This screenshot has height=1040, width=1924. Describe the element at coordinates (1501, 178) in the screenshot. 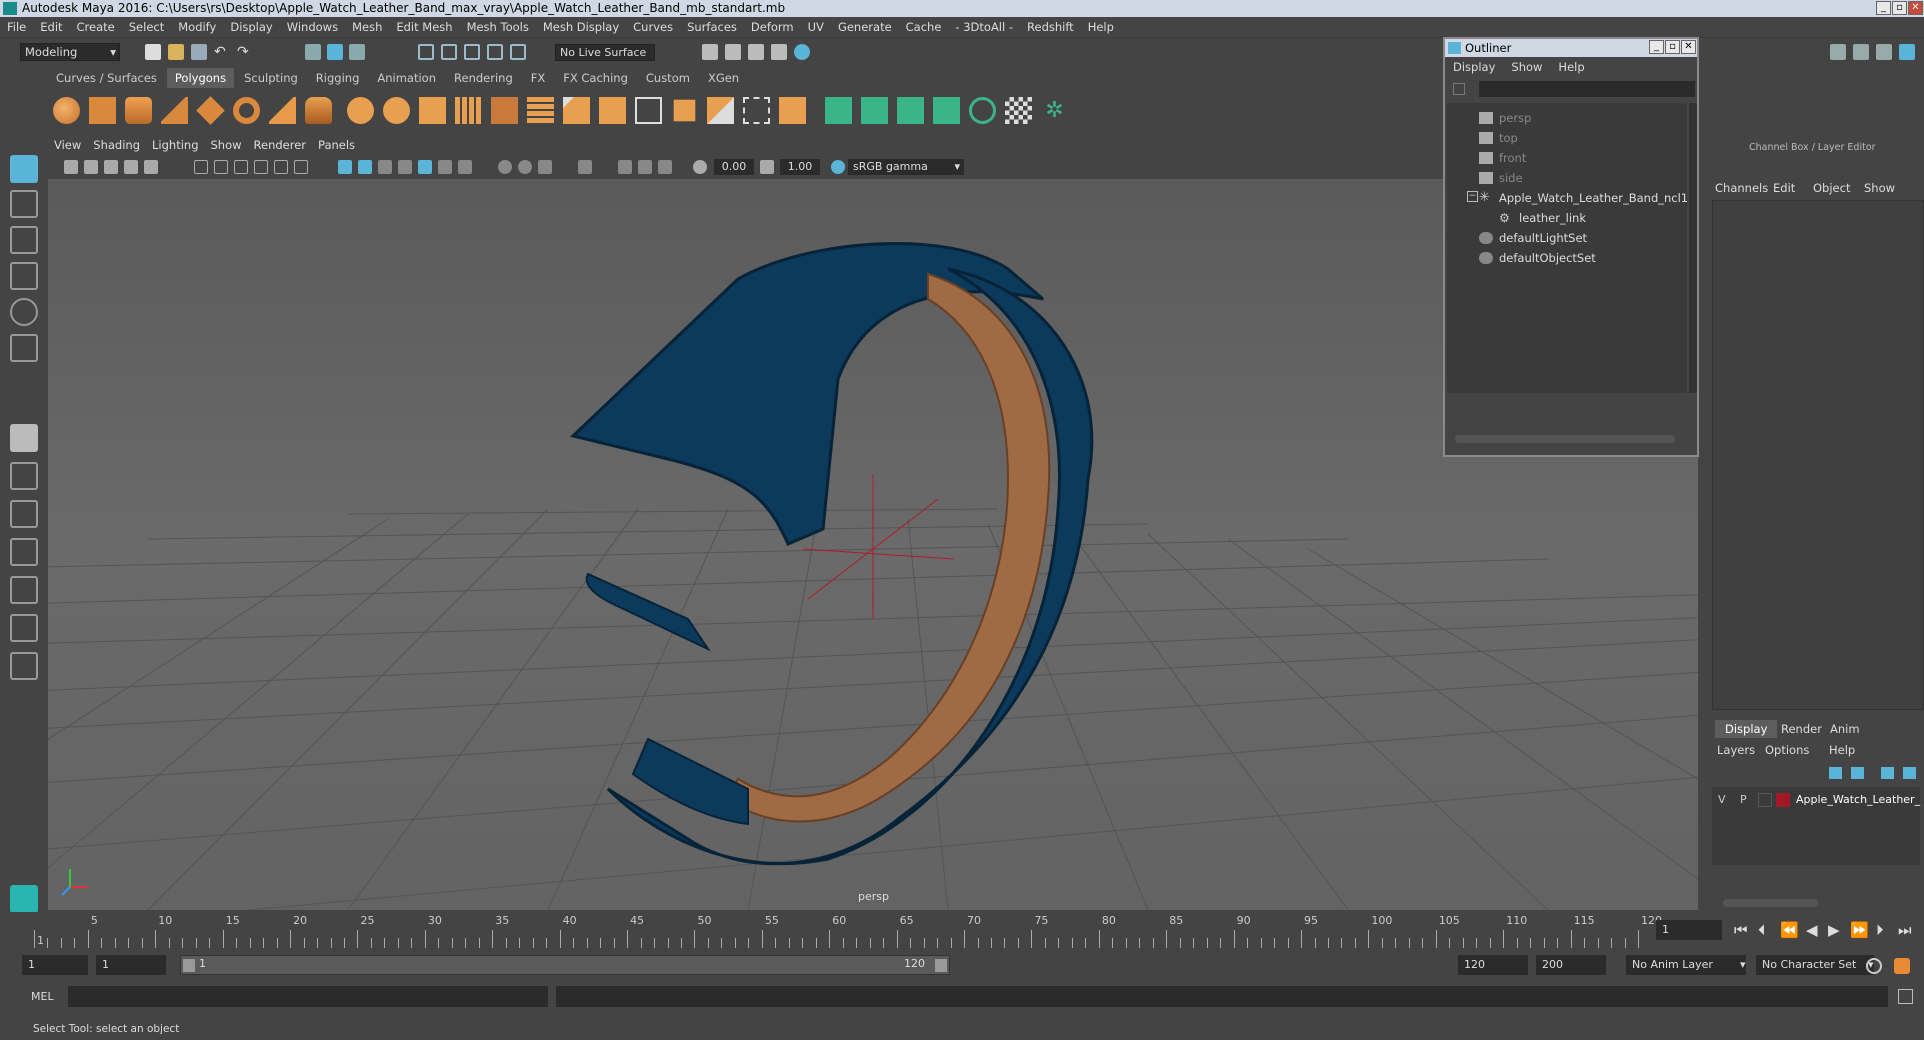

I see `outliner-item-side: side` at that location.